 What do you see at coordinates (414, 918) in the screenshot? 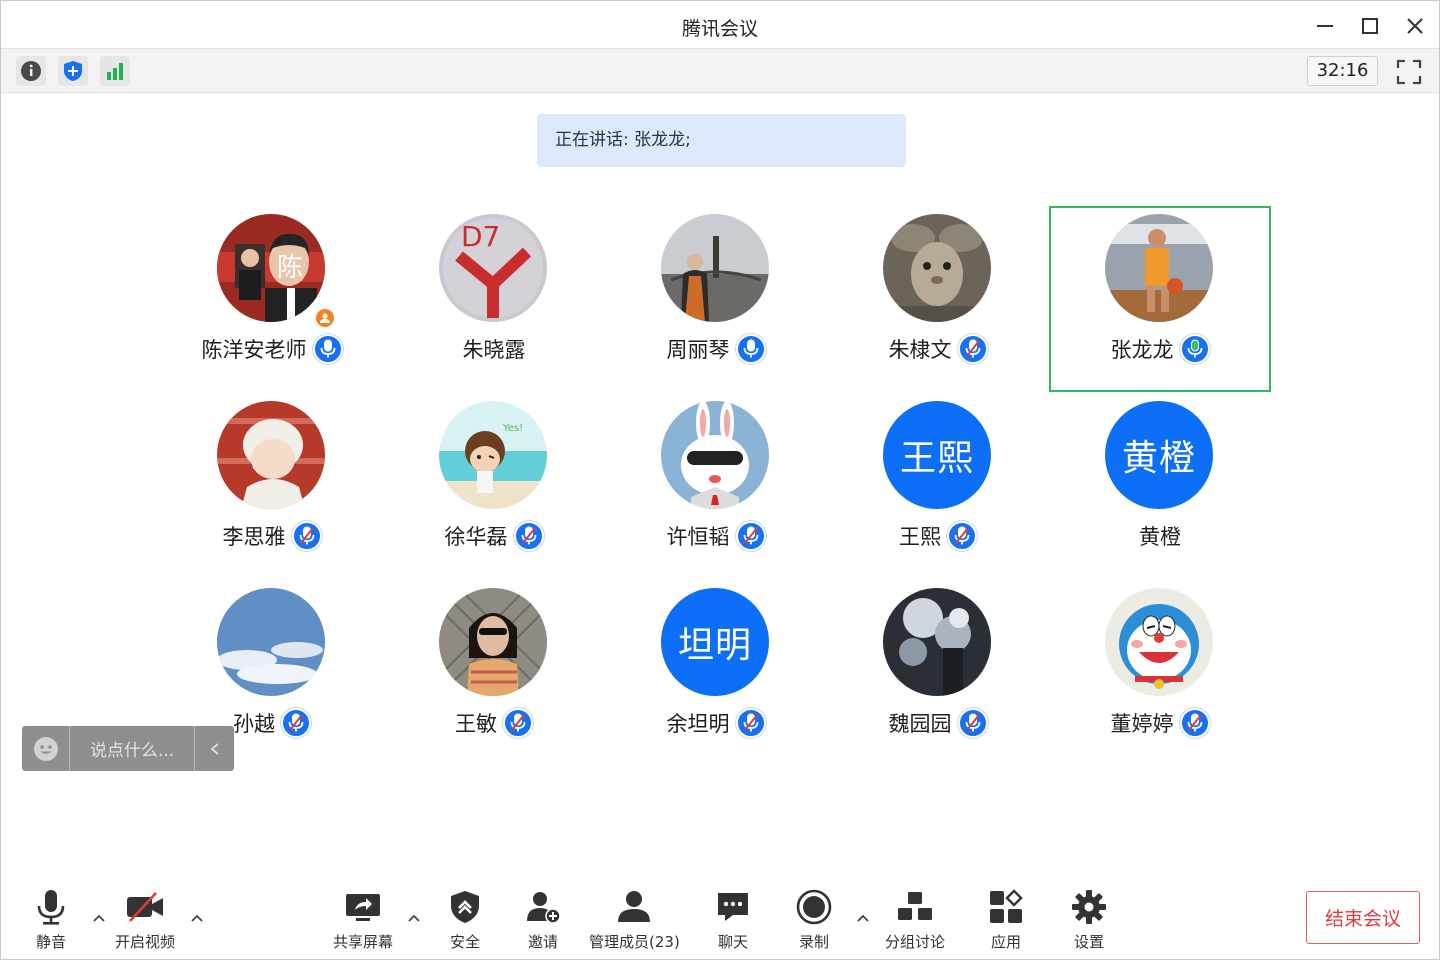
I see `share-options-button` at bounding box center [414, 918].